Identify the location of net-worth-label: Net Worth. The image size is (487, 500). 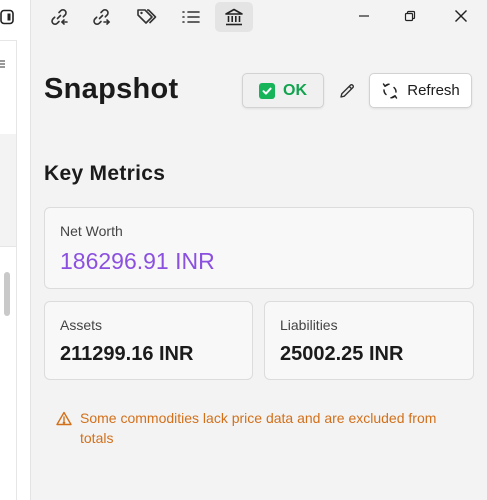
(91, 231).